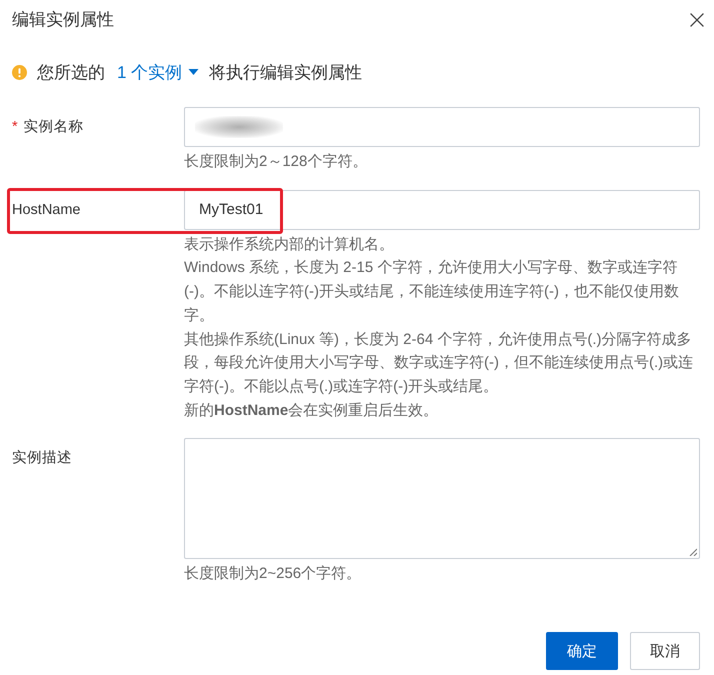 Image resolution: width=714 pixels, height=675 pixels. What do you see at coordinates (312, 410) in the screenshot?
I see `hint-text: 新的HostName会在实例重启后生效。` at bounding box center [312, 410].